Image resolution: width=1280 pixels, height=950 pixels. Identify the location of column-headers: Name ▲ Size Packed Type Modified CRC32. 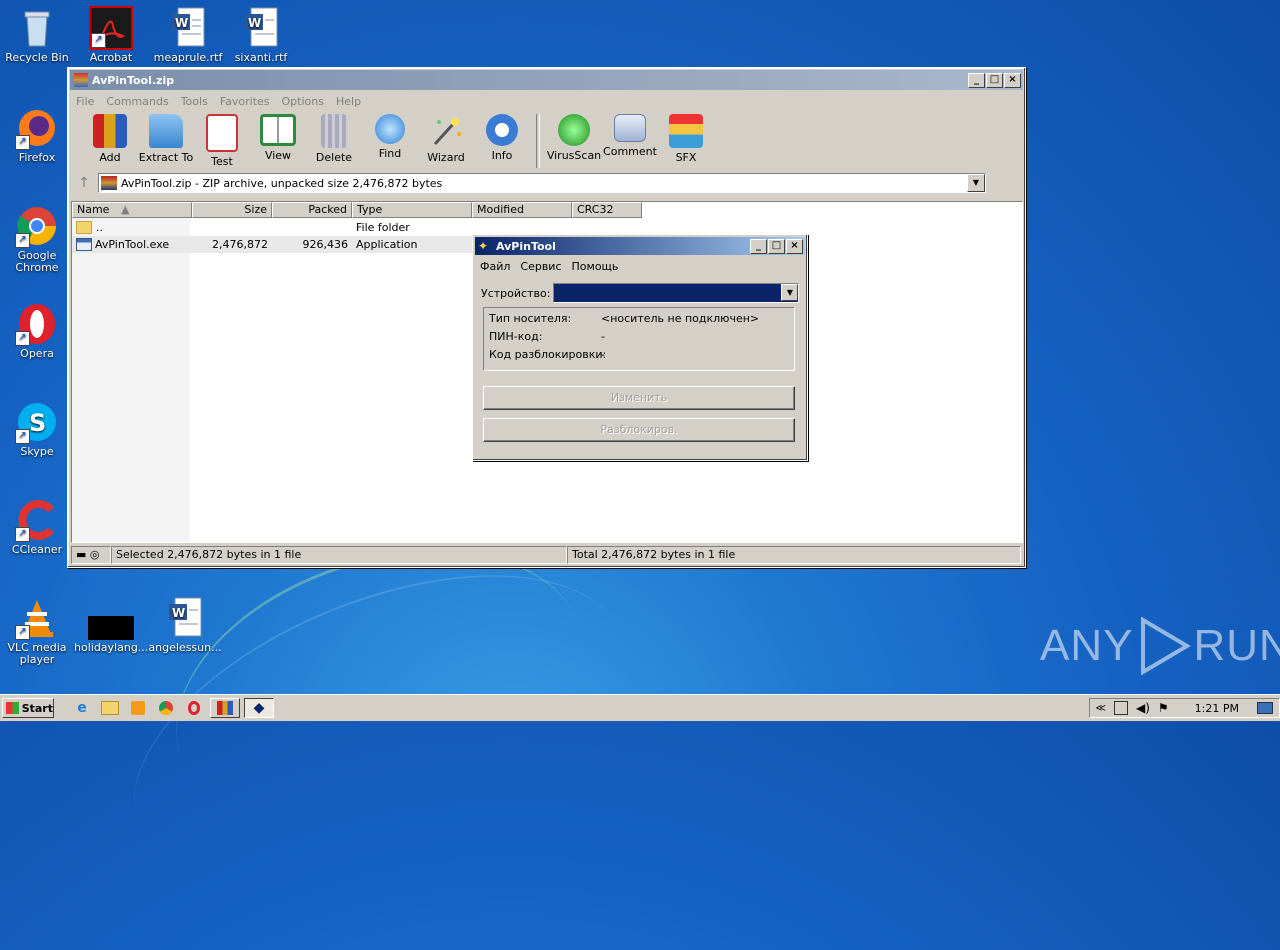
(547, 210).